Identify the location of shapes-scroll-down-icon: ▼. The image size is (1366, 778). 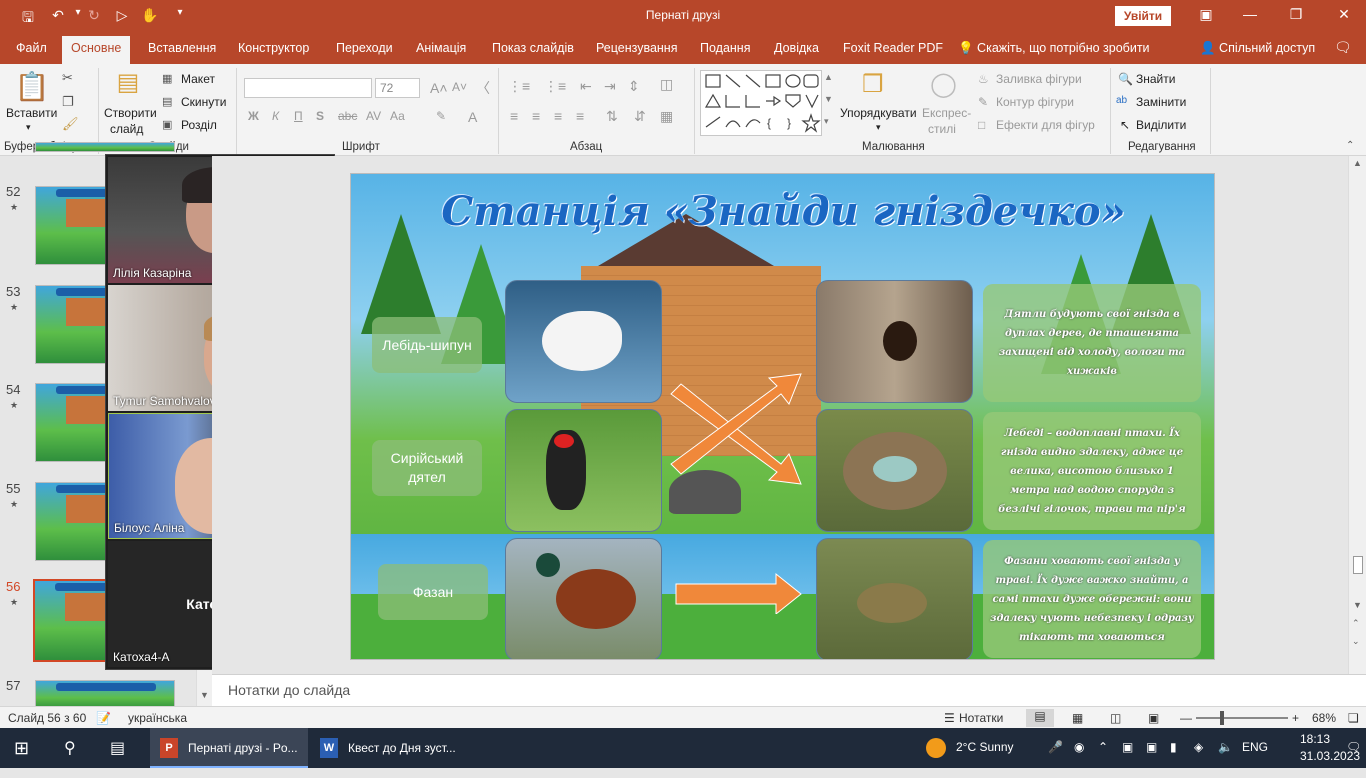
(828, 99).